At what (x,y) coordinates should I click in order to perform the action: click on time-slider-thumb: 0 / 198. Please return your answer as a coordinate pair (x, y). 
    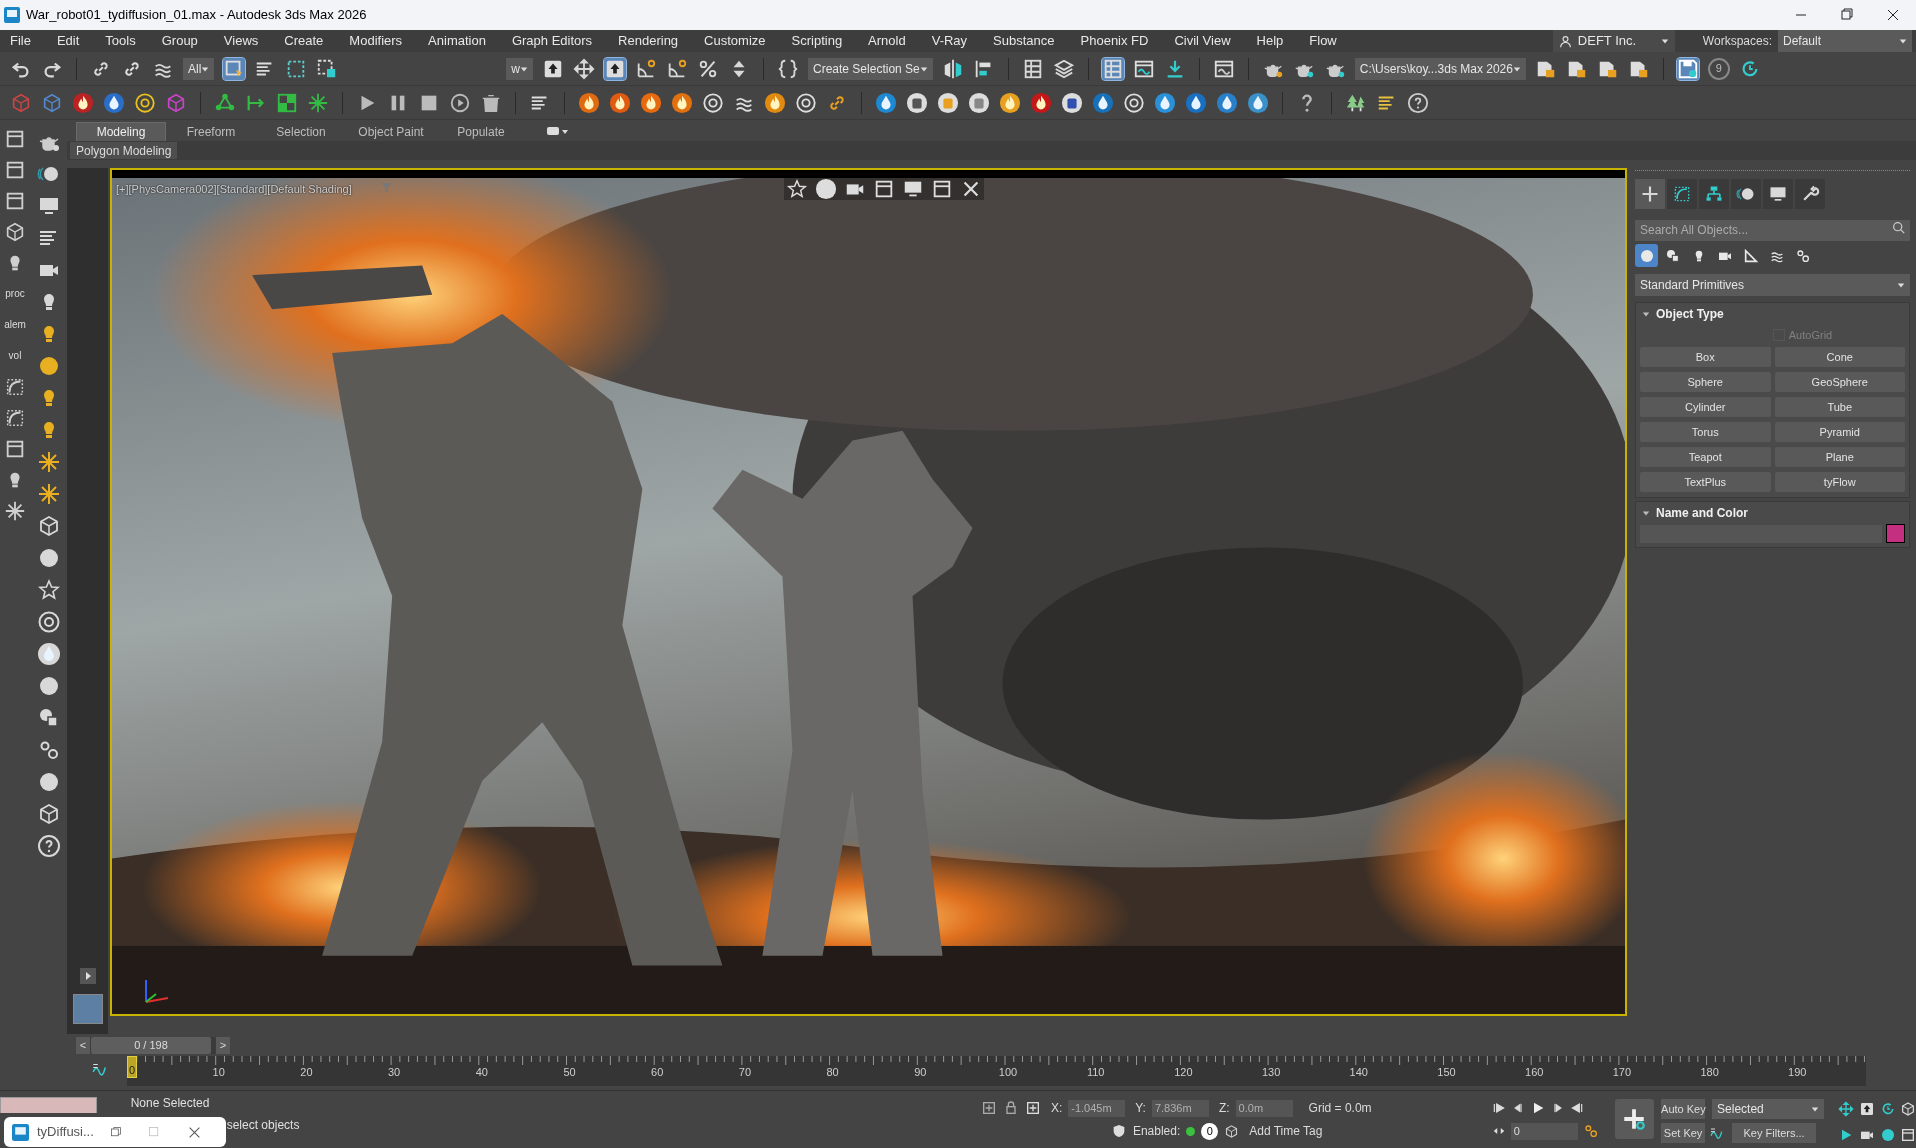
    Looking at the image, I should click on (151, 1045).